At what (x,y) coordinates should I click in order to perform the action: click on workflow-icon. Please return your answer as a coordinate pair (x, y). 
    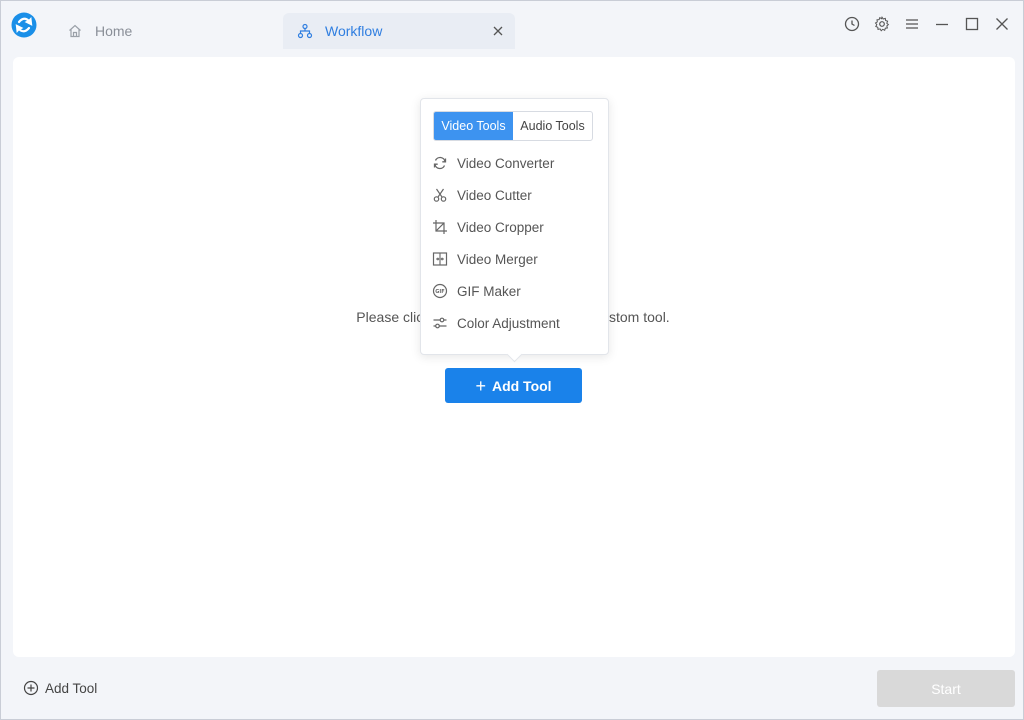
    Looking at the image, I should click on (305, 31).